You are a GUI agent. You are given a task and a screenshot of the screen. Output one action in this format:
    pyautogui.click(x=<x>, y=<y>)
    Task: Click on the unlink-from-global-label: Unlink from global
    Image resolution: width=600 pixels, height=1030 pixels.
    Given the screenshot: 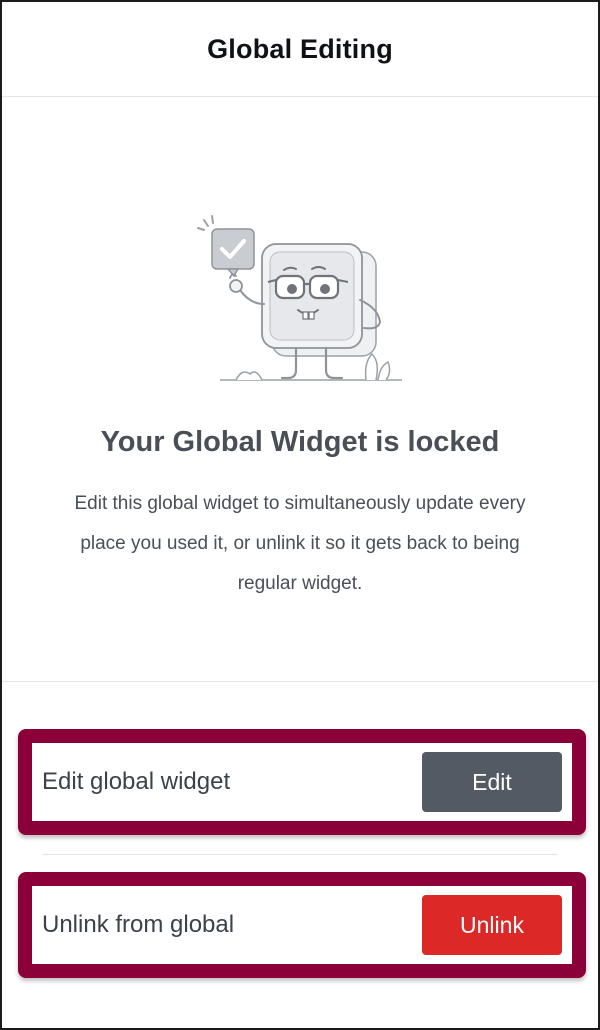 What is the action you would take?
    pyautogui.click(x=138, y=924)
    